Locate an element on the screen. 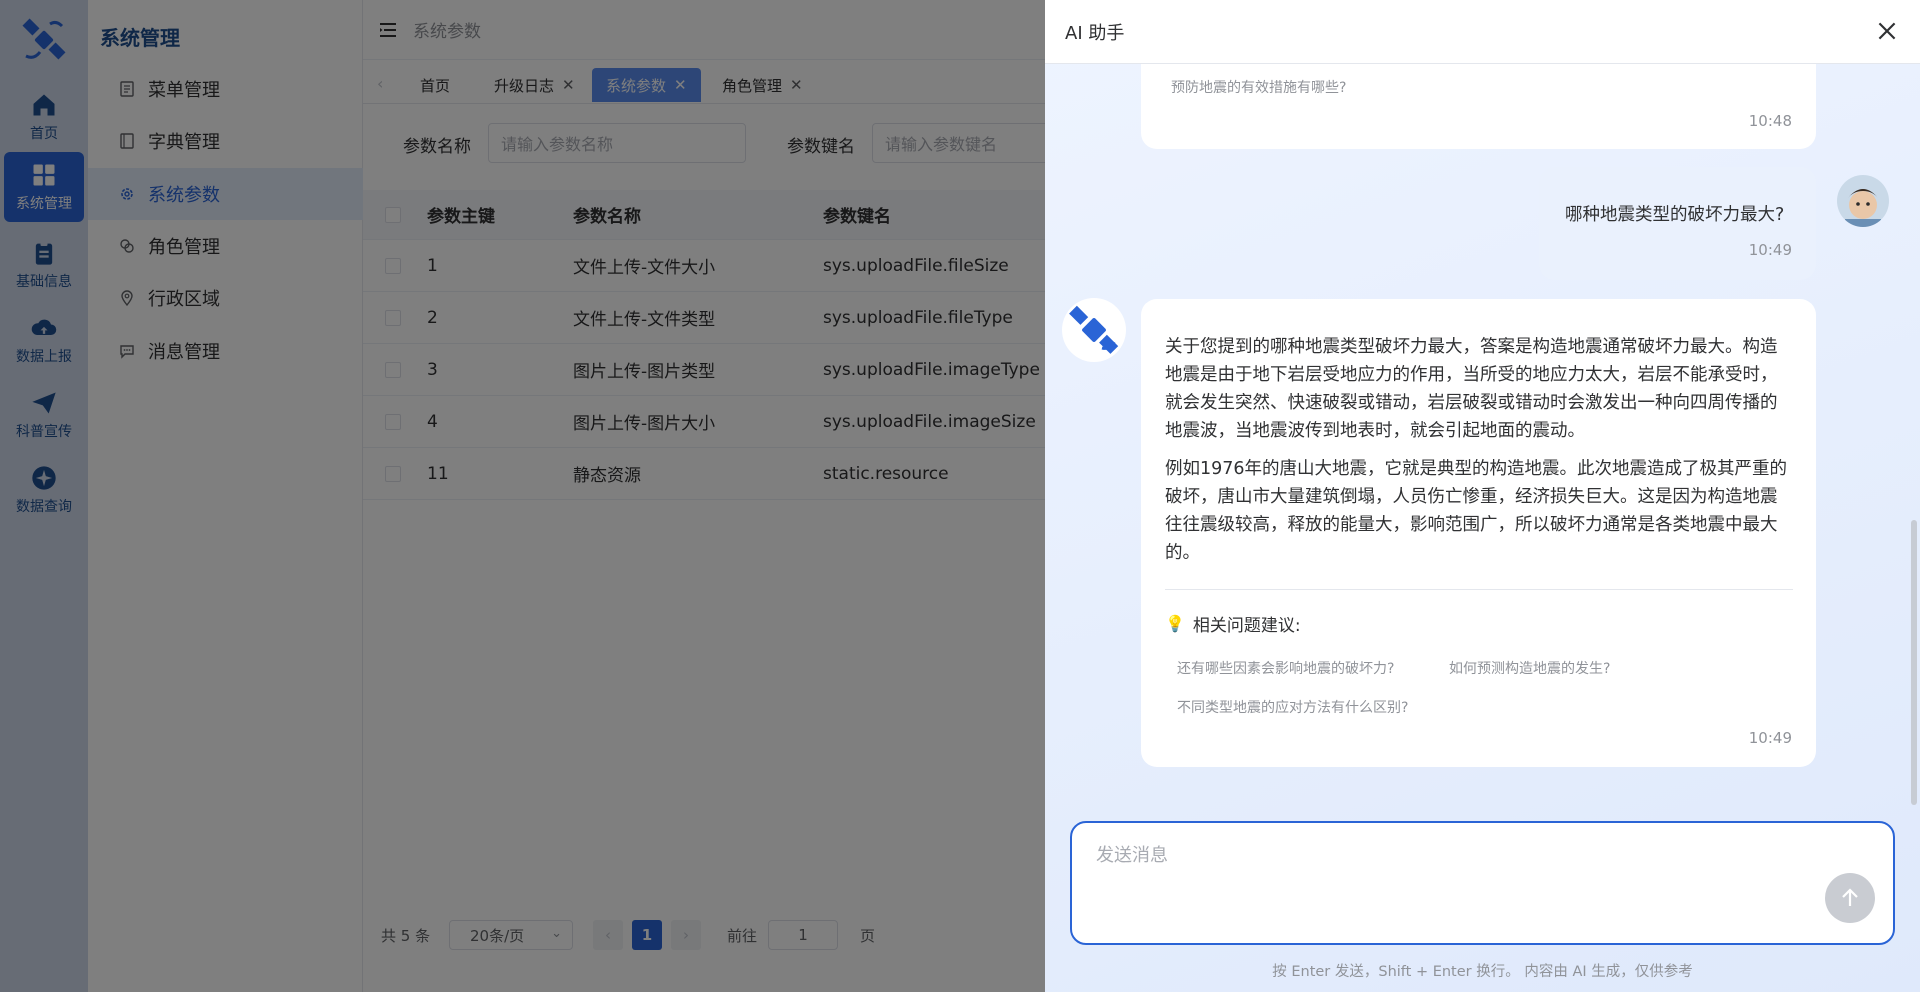  user-avatar is located at coordinates (1863, 201).